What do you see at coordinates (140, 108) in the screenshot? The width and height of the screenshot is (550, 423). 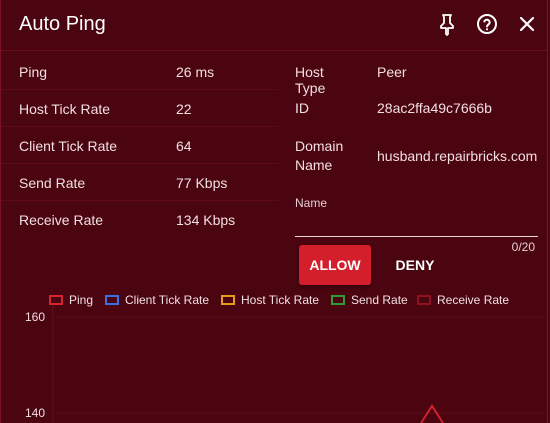 I see `stat-row-host-tick-rate: Host Tick Rate 22` at bounding box center [140, 108].